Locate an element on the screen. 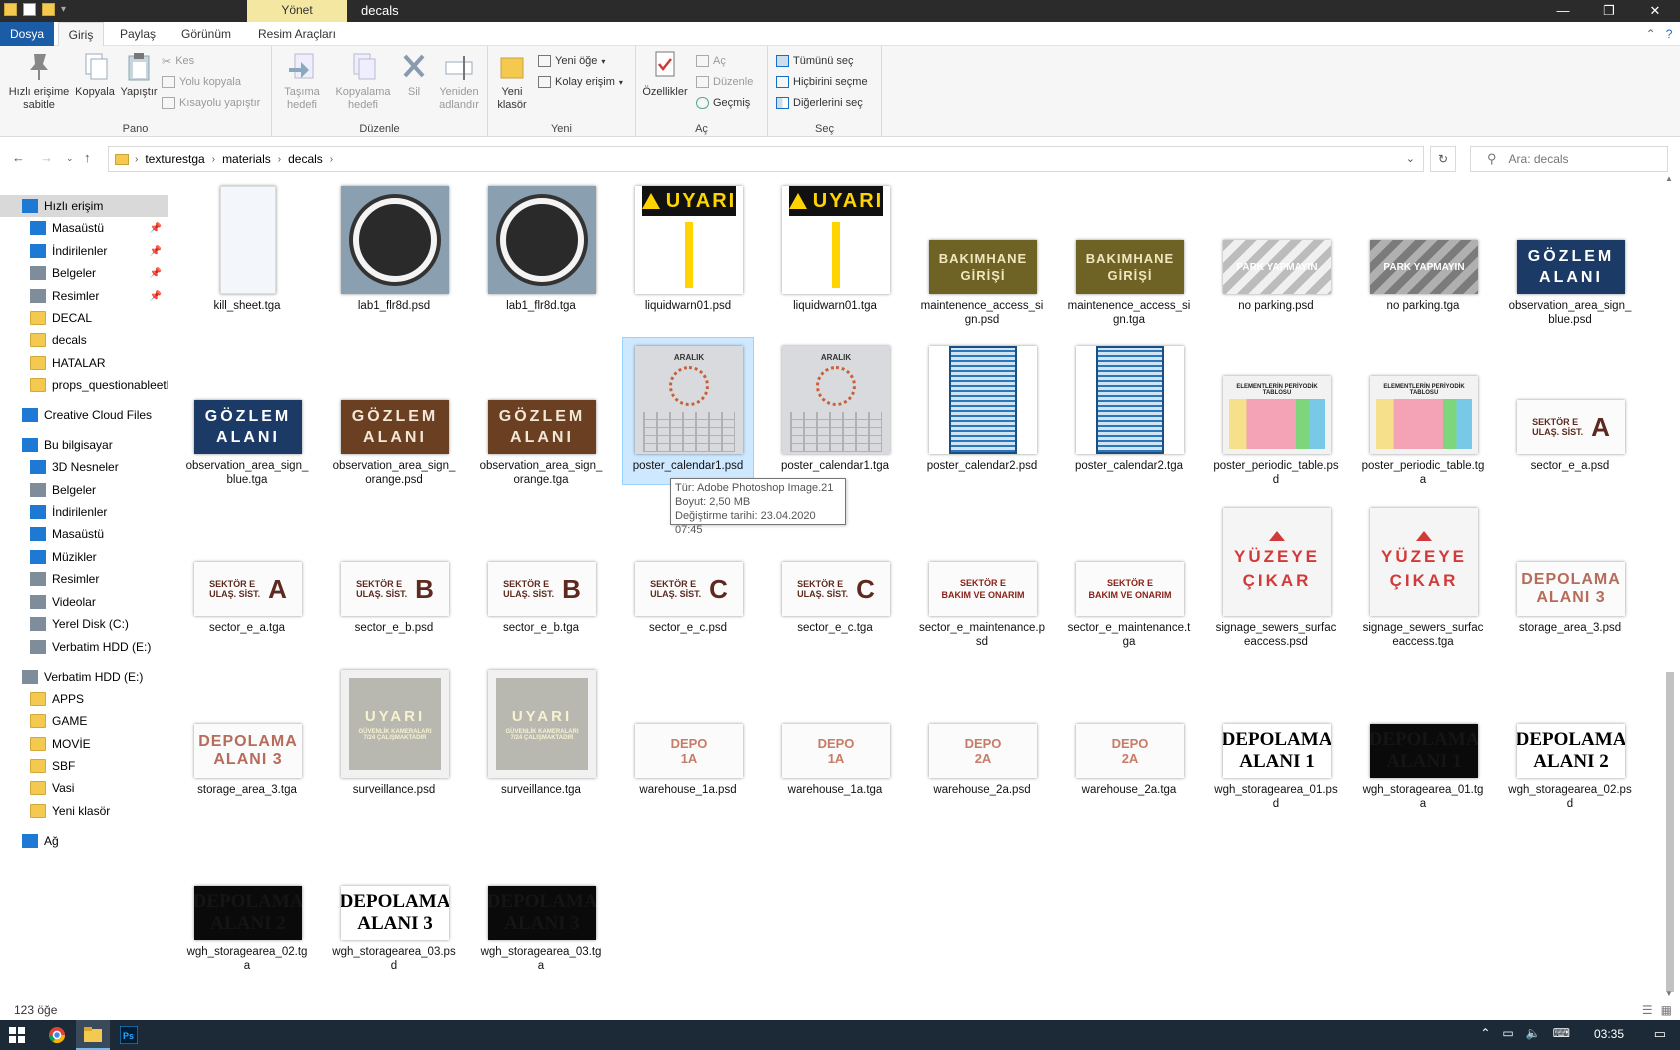 The width and height of the screenshot is (1680, 1050). file-item: DEPOLAMA ALANI 3 wgh_storagearea_03.psd is located at coordinates (394, 899).